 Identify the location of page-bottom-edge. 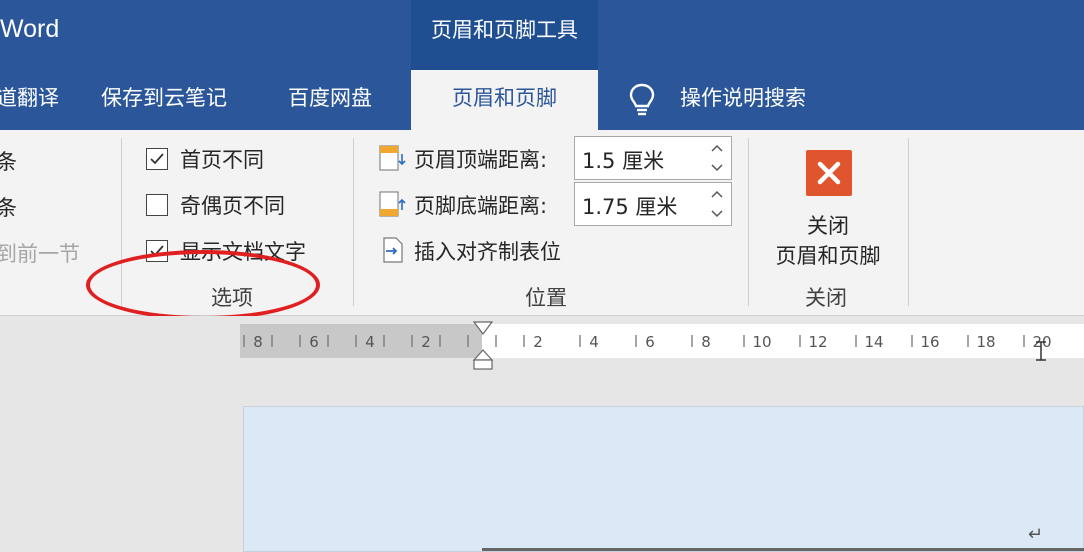
(783, 549).